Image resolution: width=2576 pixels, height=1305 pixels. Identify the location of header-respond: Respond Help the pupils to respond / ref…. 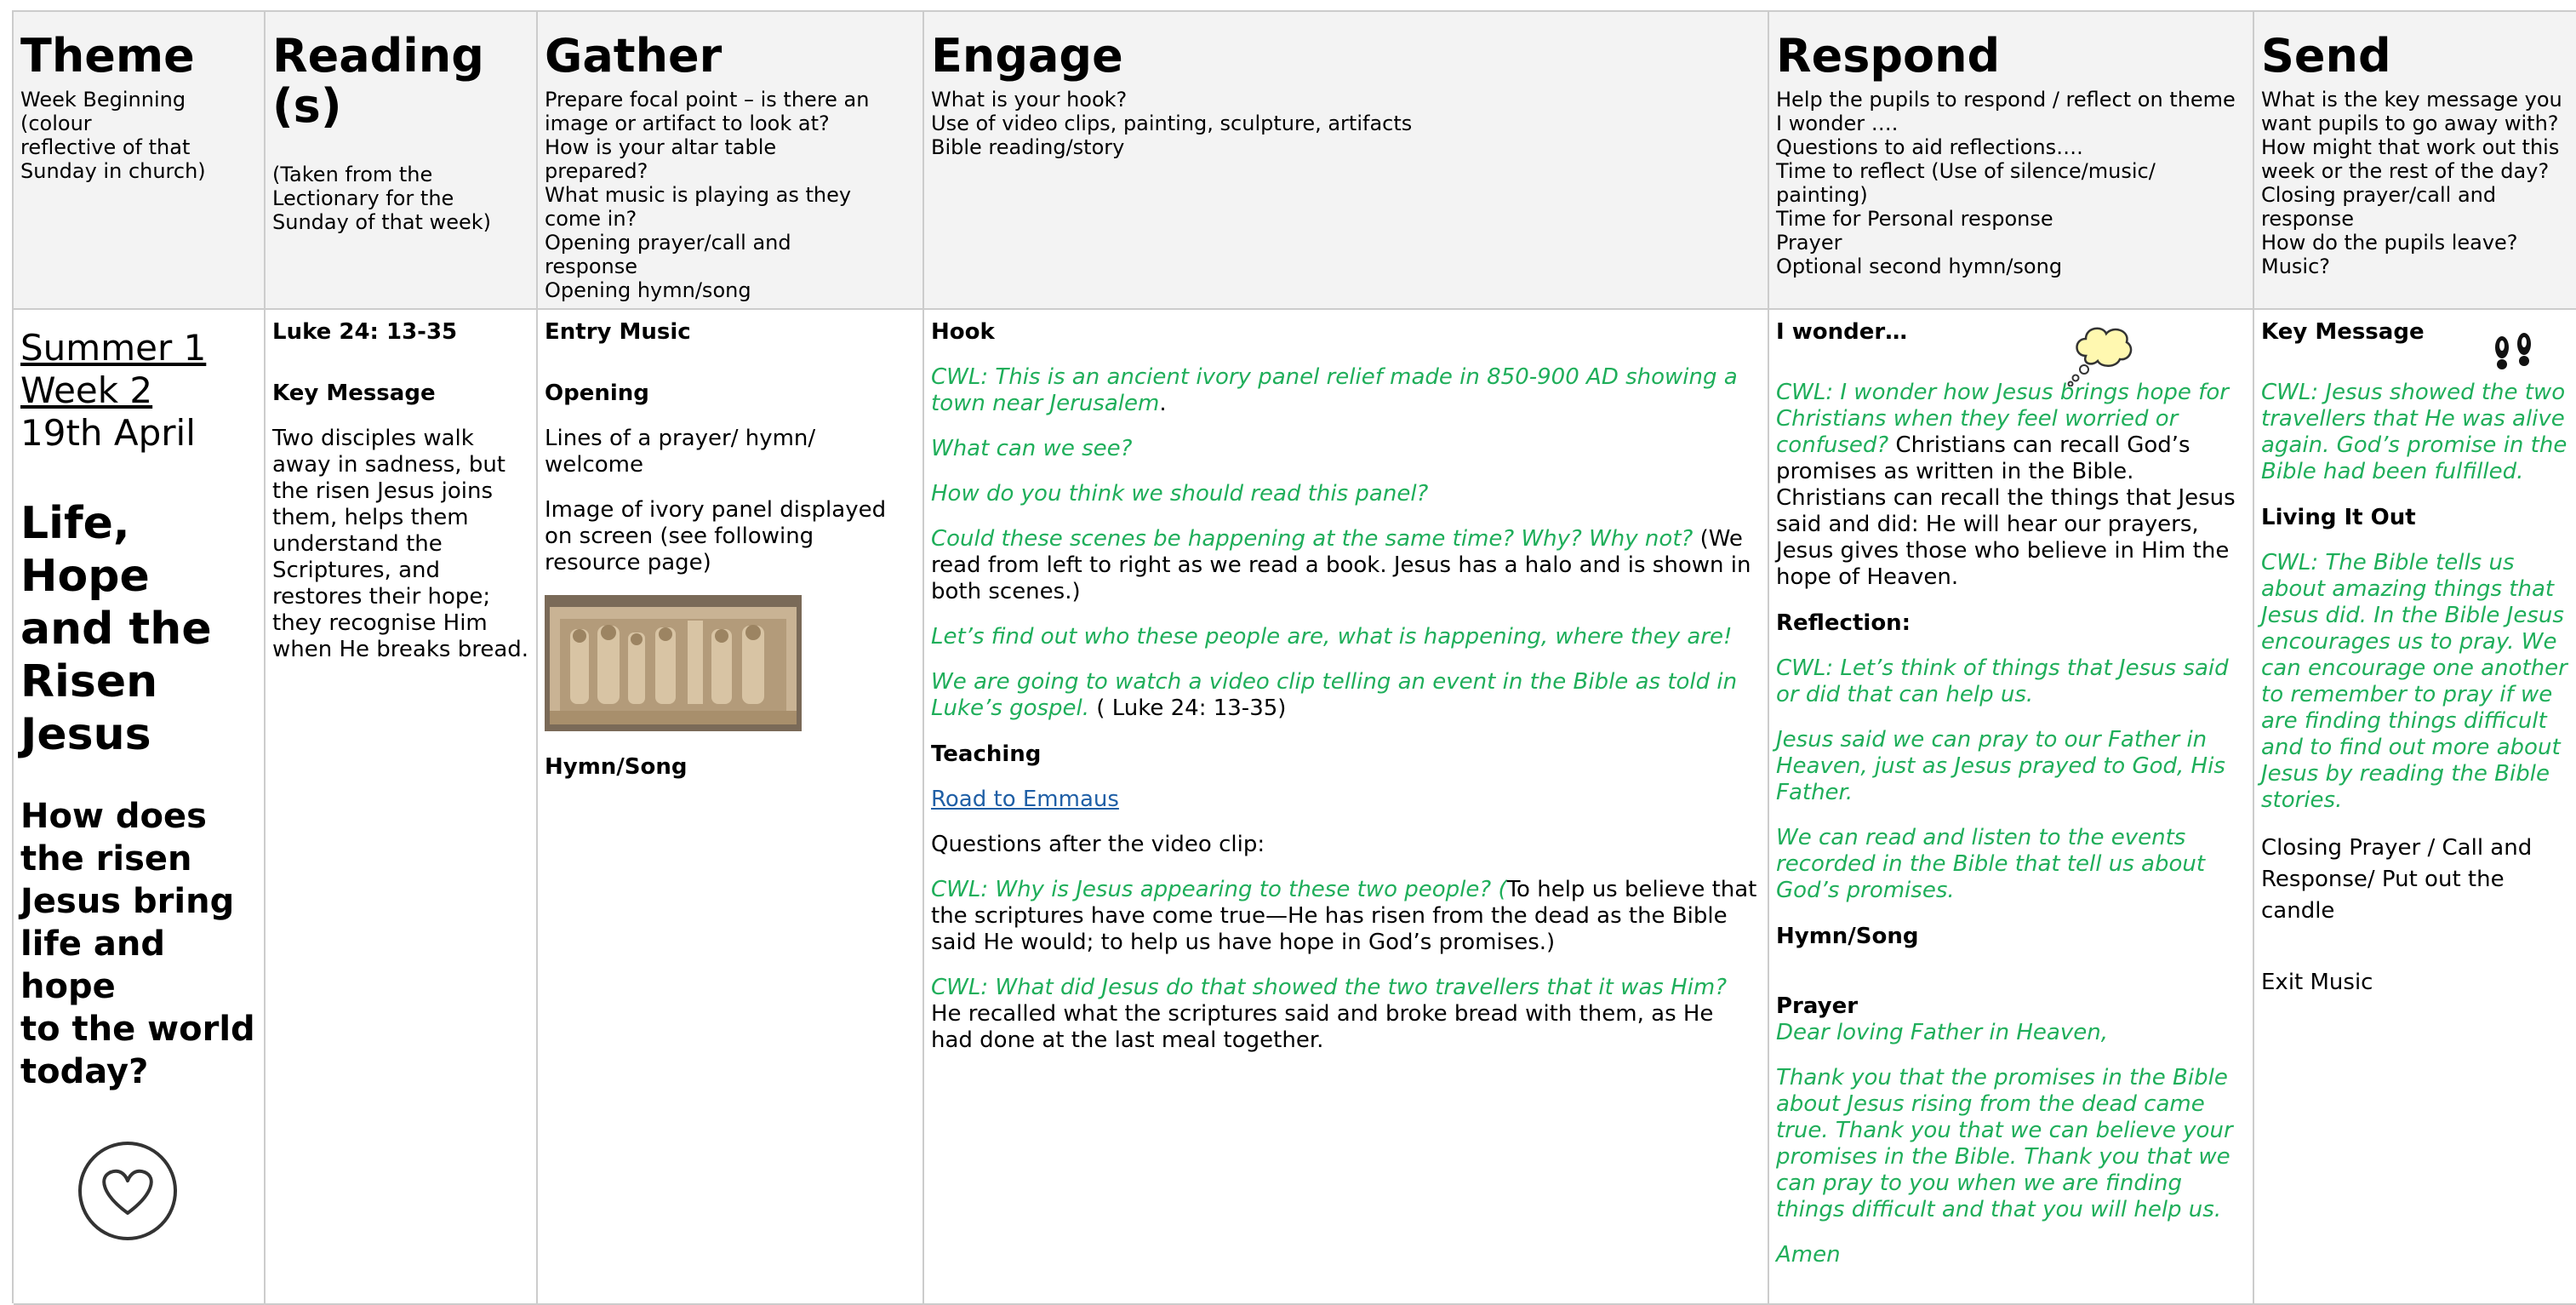
(2011, 161).